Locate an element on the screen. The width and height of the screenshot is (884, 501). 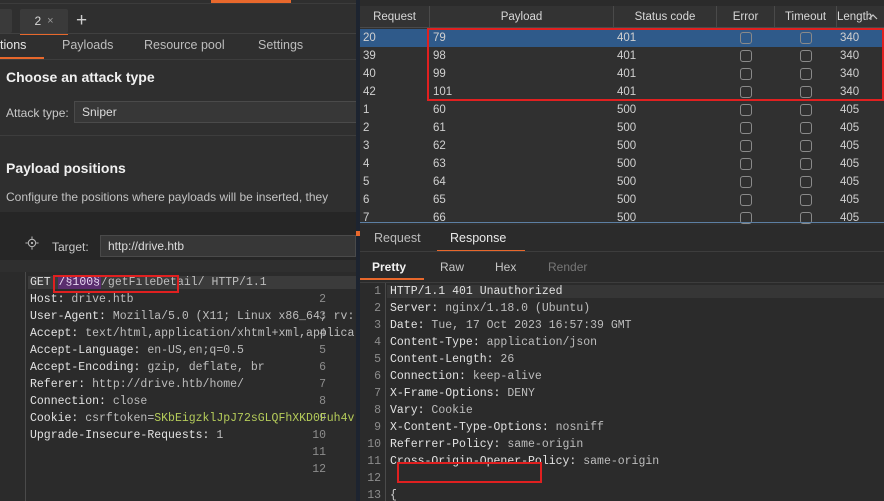
cell-request: 2 is located at coordinates (366, 128).